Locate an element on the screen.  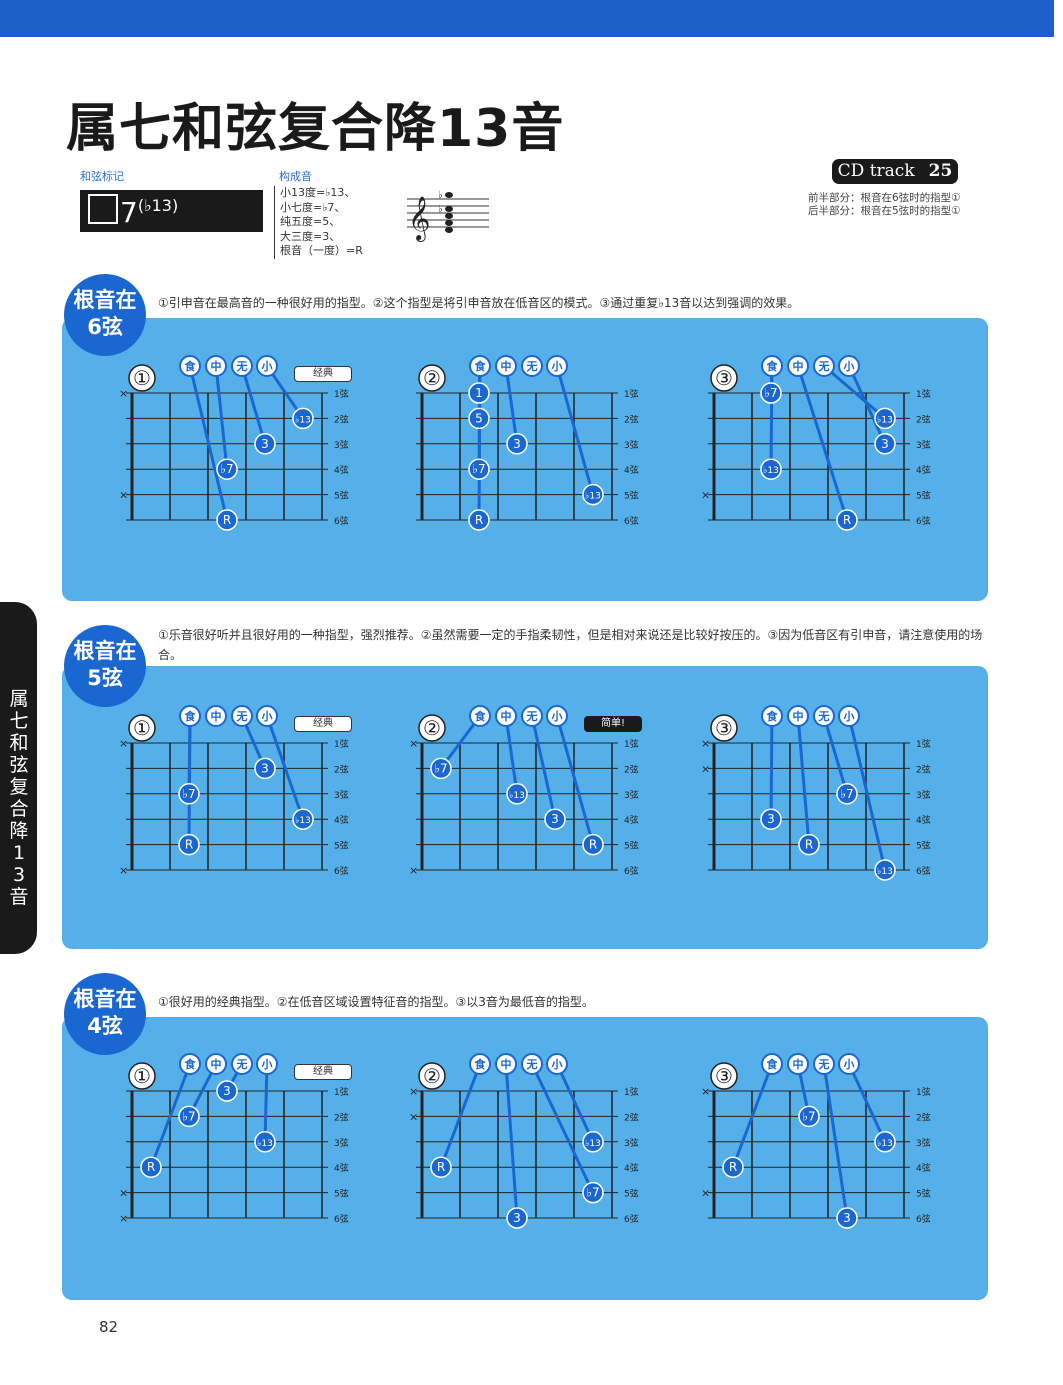
diagram-number: ③ is located at coordinates (724, 728).